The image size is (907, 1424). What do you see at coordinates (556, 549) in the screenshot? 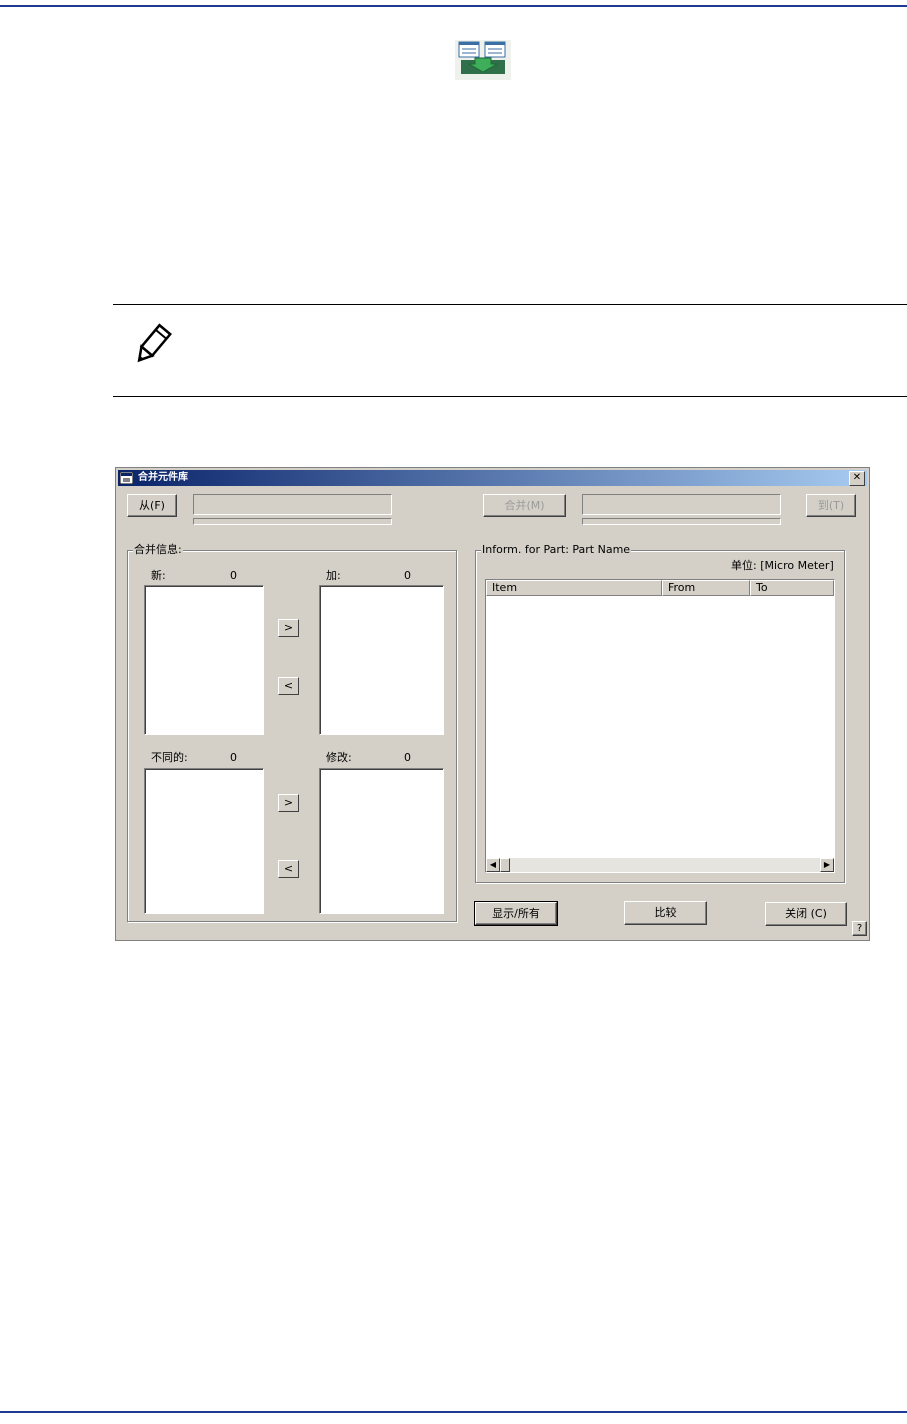
I see `inform-group-label: Inform. for Part: Part Name` at bounding box center [556, 549].